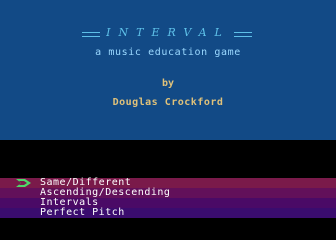  I want to click on title-wing-left-icon, so click(91, 34).